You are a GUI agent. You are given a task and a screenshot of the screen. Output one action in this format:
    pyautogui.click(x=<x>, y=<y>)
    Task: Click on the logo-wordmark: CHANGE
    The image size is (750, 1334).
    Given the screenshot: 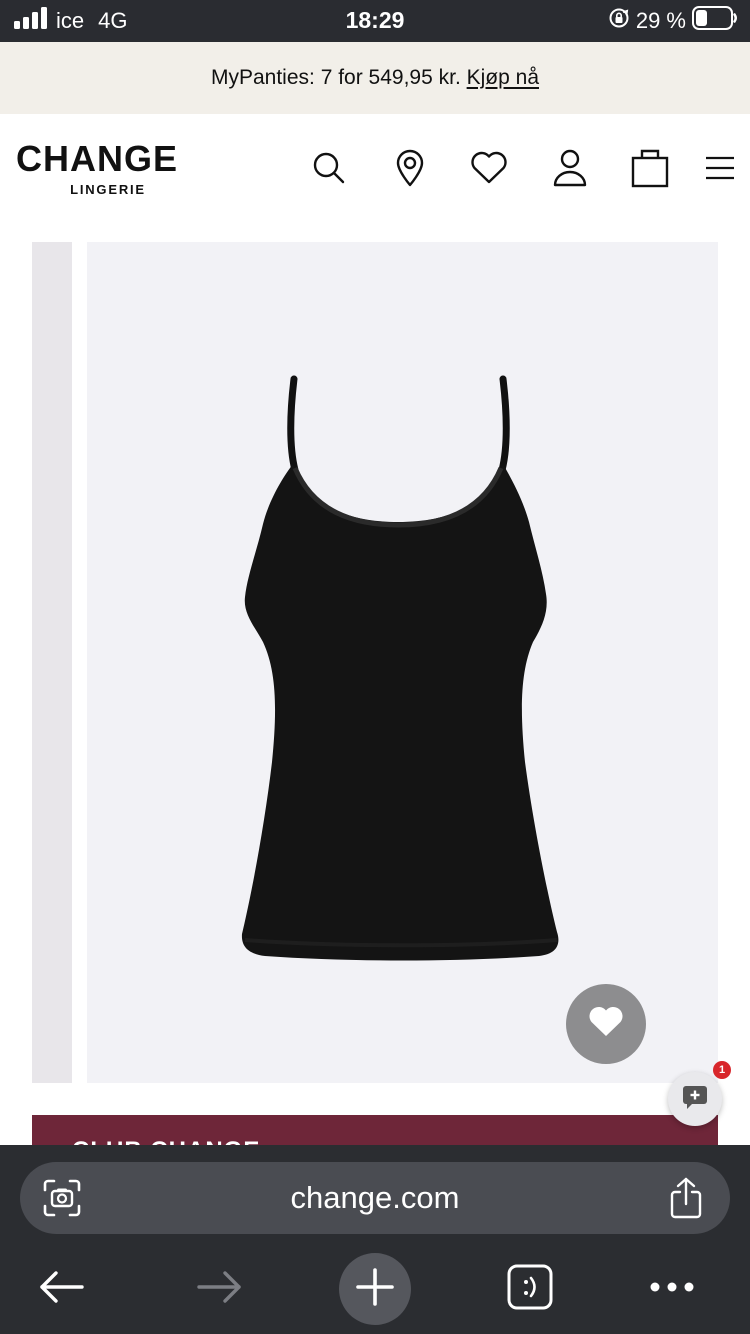 What is the action you would take?
    pyautogui.click(x=97, y=158)
    